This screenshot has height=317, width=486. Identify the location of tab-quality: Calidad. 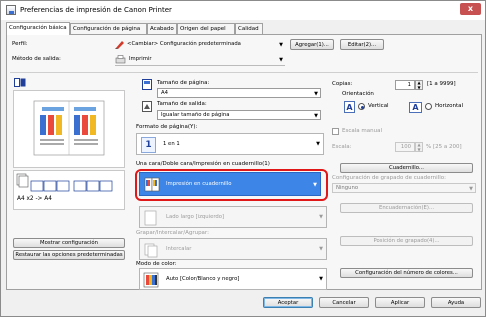
(249, 28).